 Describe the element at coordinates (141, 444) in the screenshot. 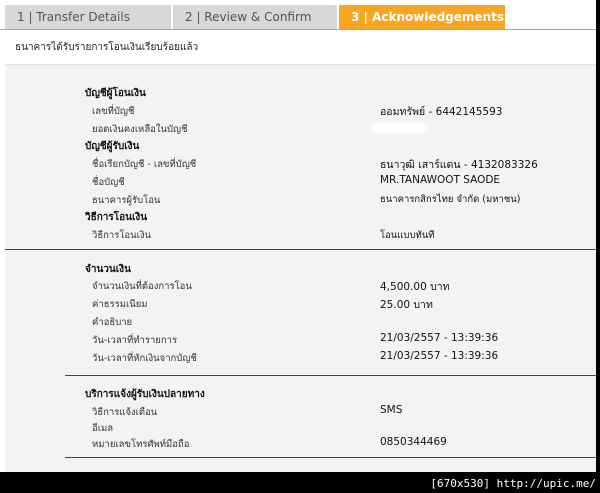

I see `phone-label: หมายเลขโทรศัพท์มือถือ` at that location.